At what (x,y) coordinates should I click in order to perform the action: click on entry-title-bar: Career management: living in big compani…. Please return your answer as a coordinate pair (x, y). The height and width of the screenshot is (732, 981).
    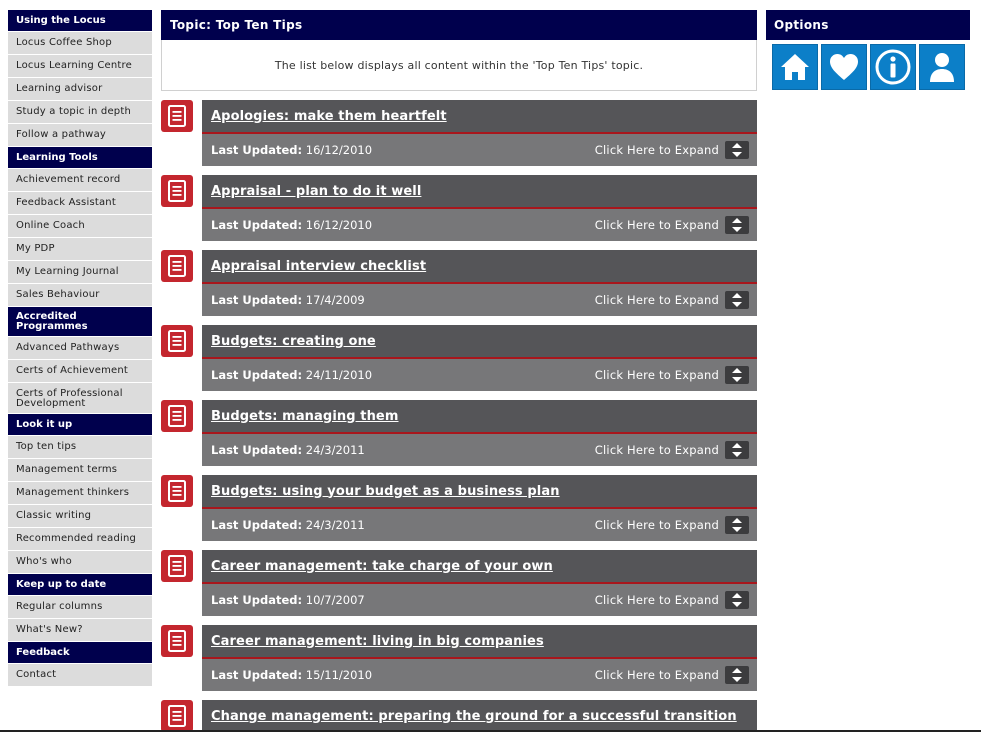
    Looking at the image, I should click on (479, 642).